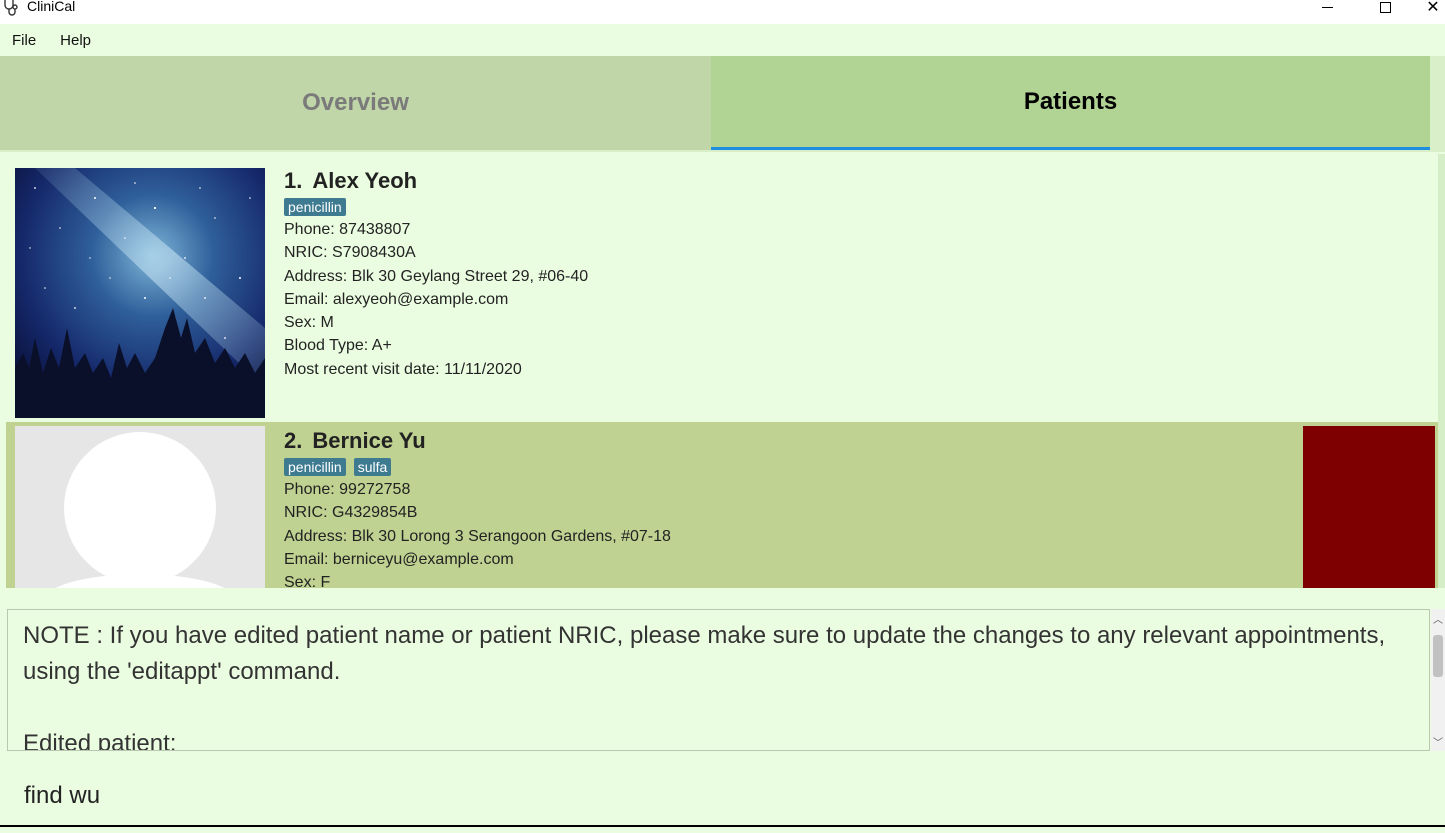 The width and height of the screenshot is (1445, 833). I want to click on window-title: CliniCal, so click(51, 7).